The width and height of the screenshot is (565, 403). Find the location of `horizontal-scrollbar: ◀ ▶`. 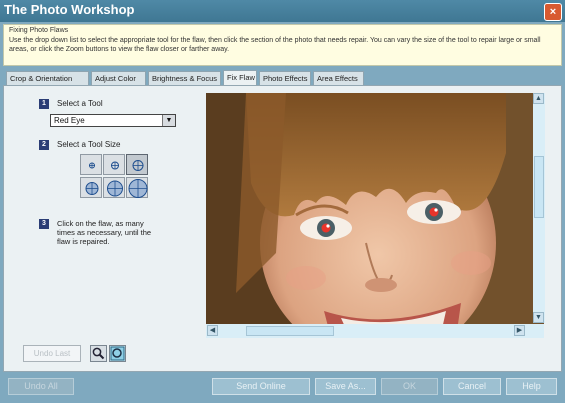

horizontal-scrollbar: ◀ ▶ is located at coordinates (375, 331).